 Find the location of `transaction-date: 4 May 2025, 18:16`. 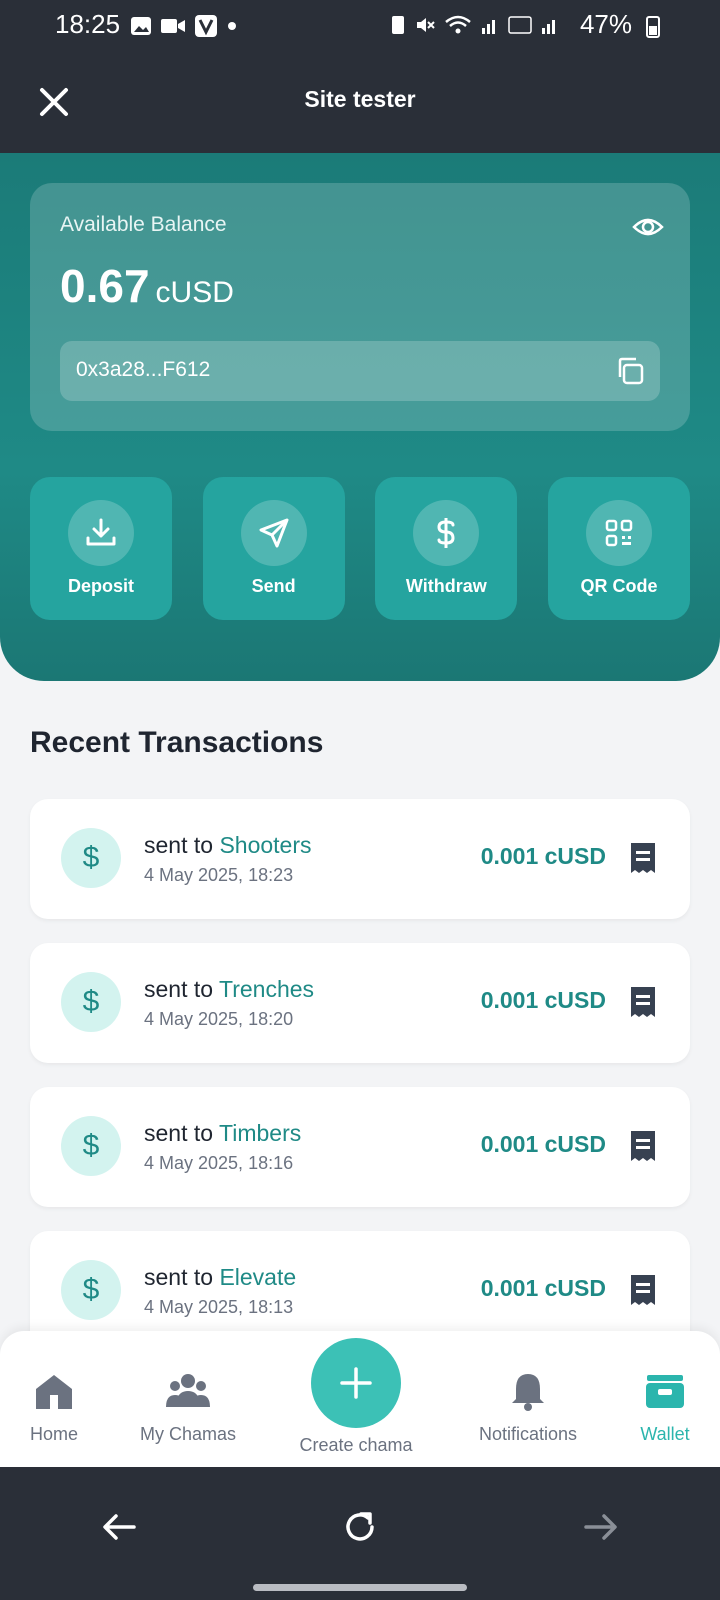

transaction-date: 4 May 2025, 18:16 is located at coordinates (219, 1163).